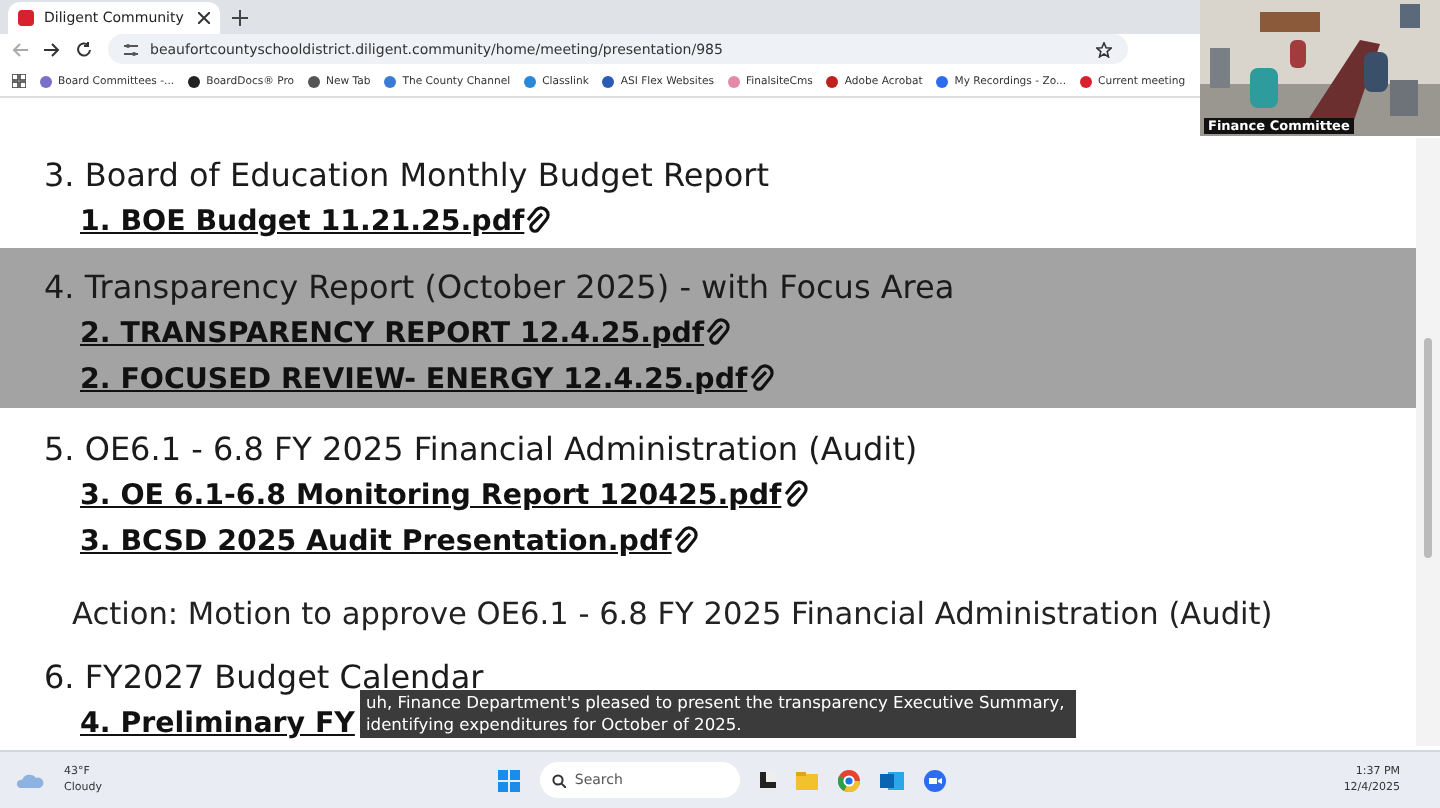  I want to click on task-view-icon, so click(768, 780).